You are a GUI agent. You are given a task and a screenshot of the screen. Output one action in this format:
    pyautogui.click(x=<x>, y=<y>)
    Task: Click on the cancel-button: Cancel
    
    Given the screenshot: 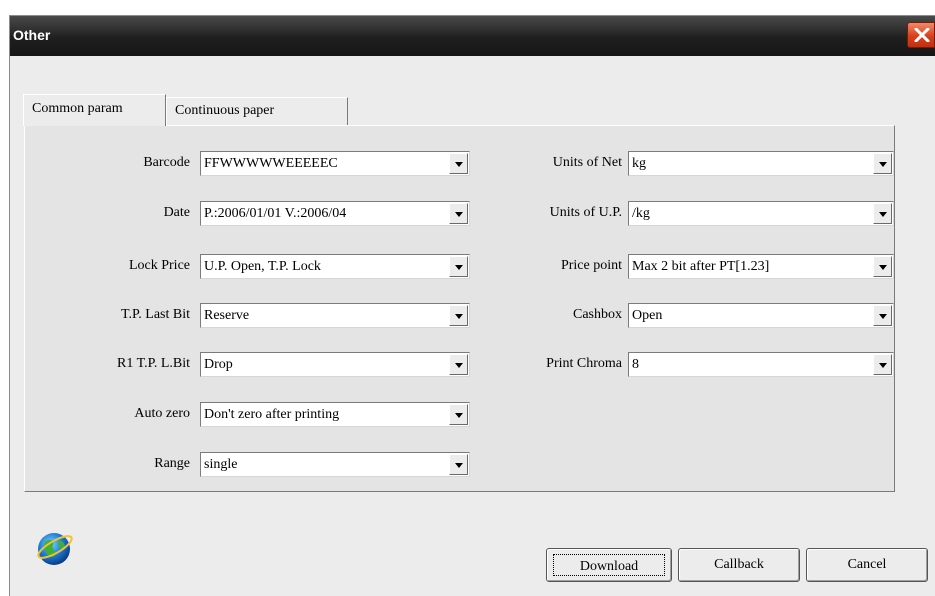 What is the action you would take?
    pyautogui.click(x=867, y=565)
    